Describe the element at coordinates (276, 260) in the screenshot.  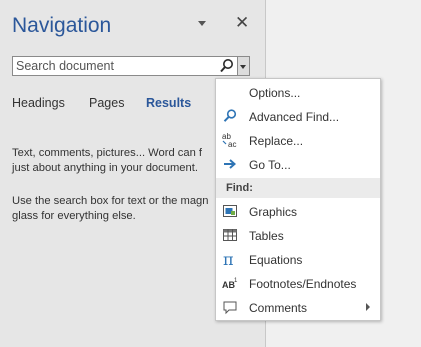
I see `menu-item-label: Equations` at that location.